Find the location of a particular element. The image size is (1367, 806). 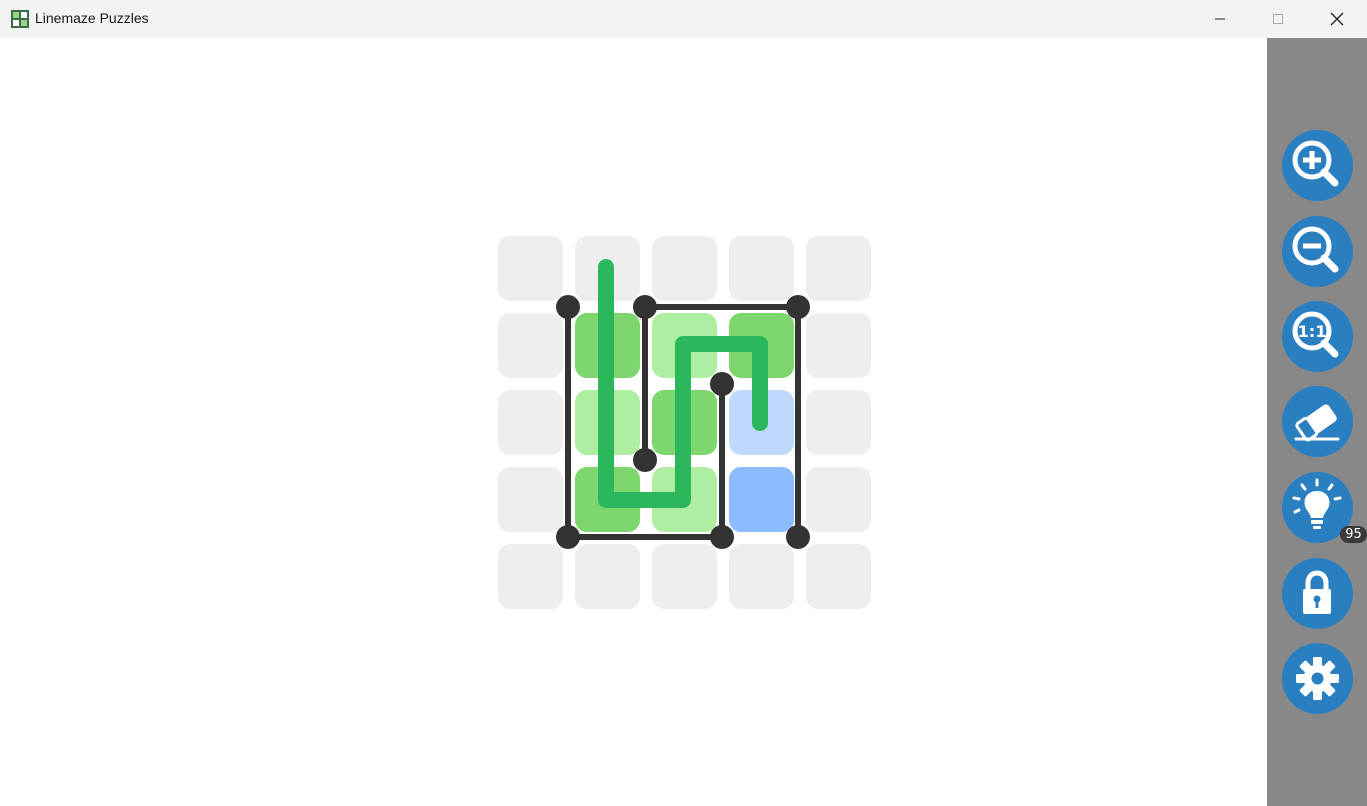

minimize-icon is located at coordinates (1220, 19).